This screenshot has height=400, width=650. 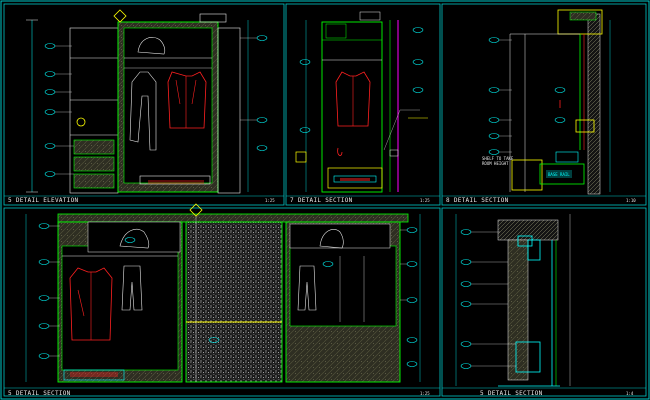 What do you see at coordinates (425, 393) in the screenshot?
I see `panel-4-scale: 1:25` at bounding box center [425, 393].